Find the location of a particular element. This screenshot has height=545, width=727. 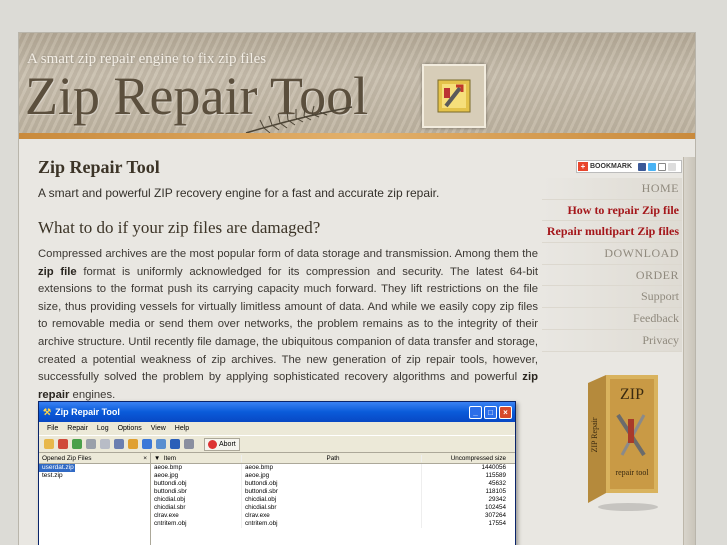

open-folder-icon is located at coordinates (49, 444).